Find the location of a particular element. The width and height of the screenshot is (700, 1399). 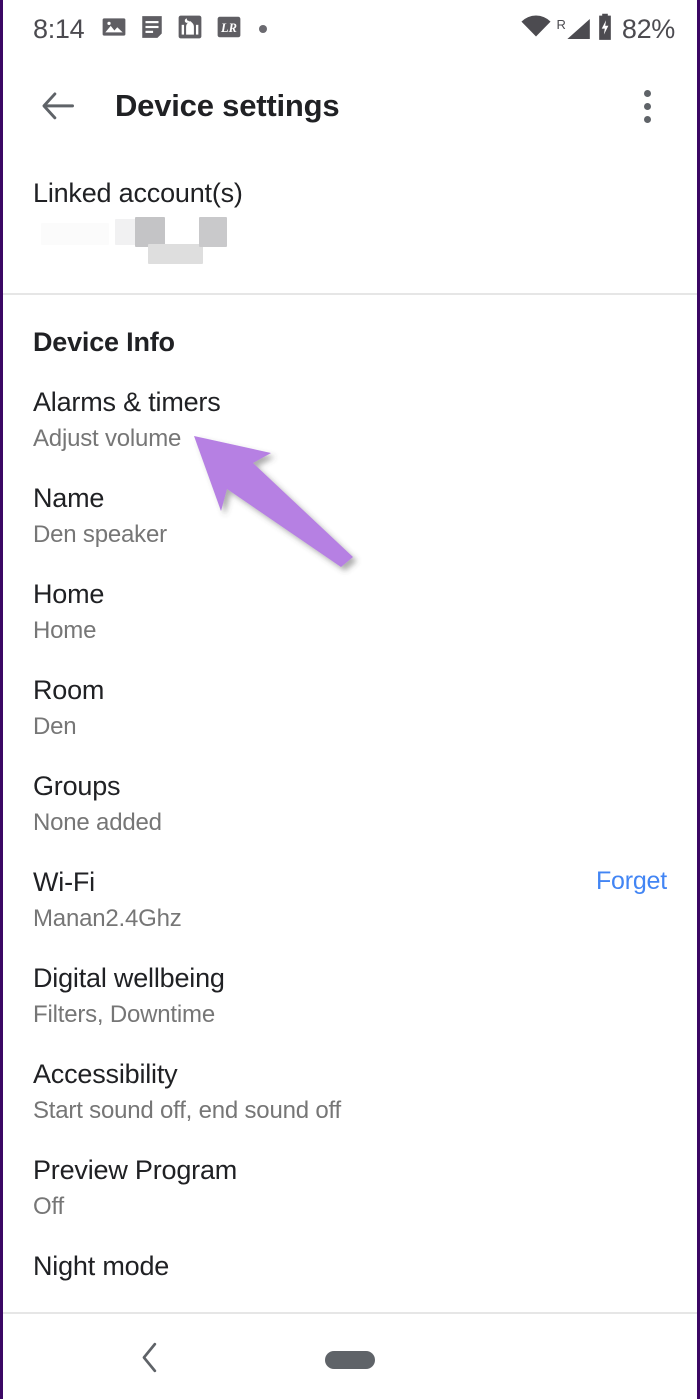

list-item-name: Name Den speaker is located at coordinates (350, 502).